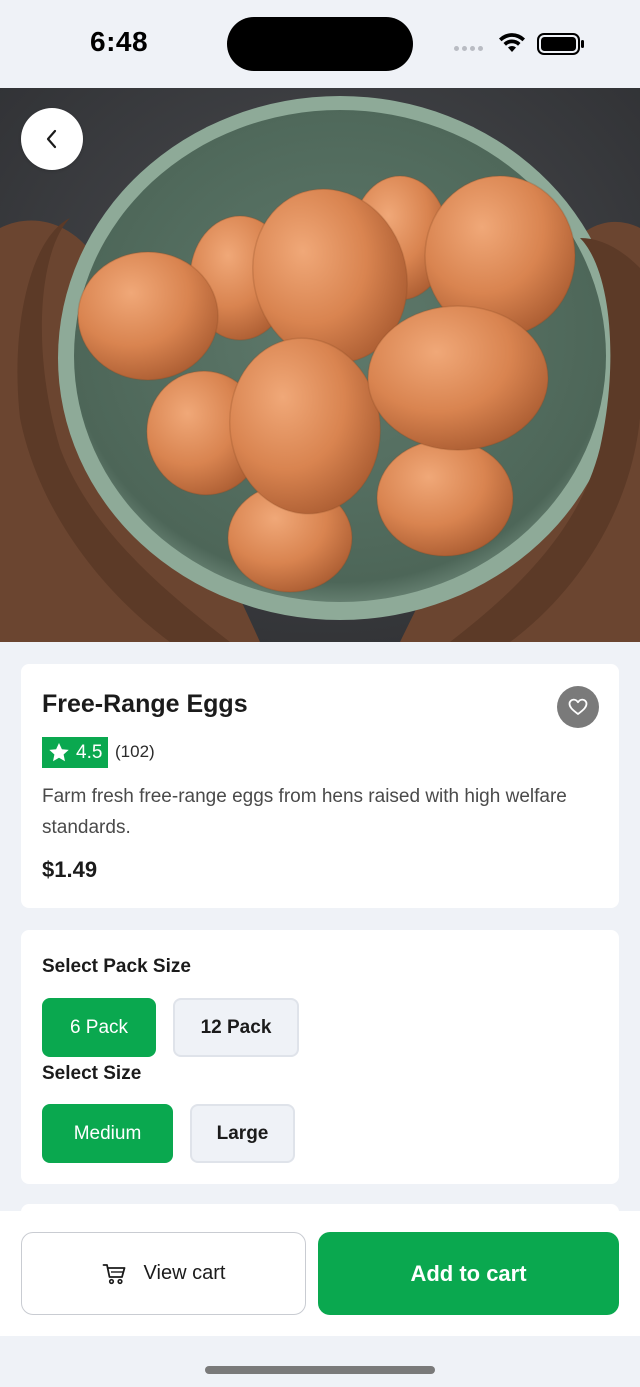  Describe the element at coordinates (92, 1073) in the screenshot. I see `size-label: Select Size` at that location.